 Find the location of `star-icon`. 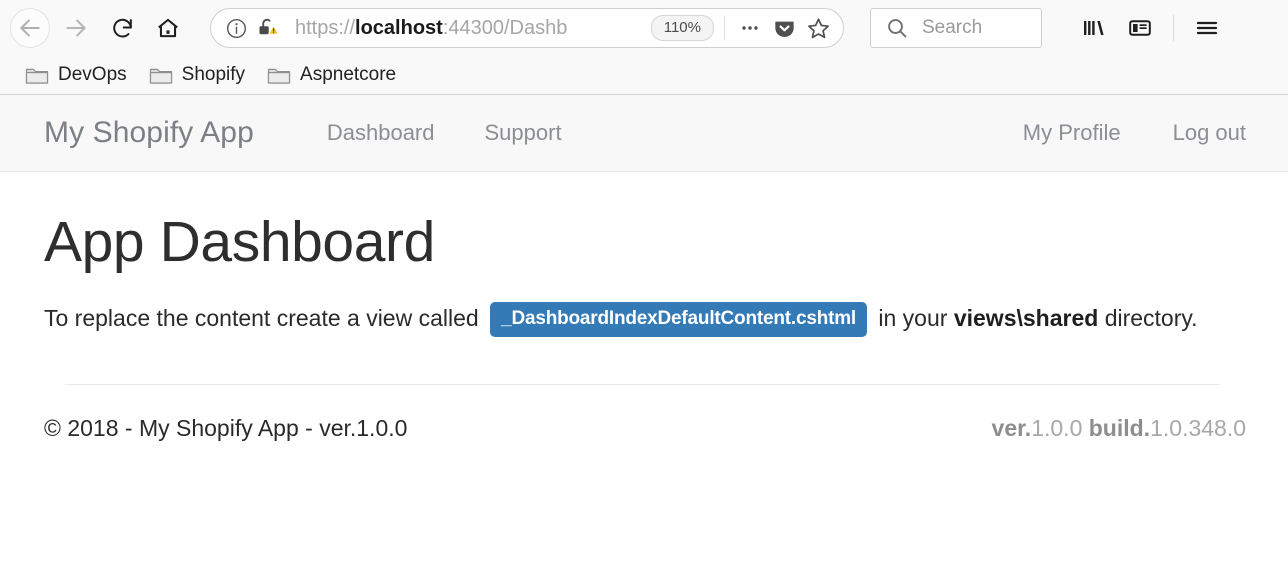

star-icon is located at coordinates (818, 27).